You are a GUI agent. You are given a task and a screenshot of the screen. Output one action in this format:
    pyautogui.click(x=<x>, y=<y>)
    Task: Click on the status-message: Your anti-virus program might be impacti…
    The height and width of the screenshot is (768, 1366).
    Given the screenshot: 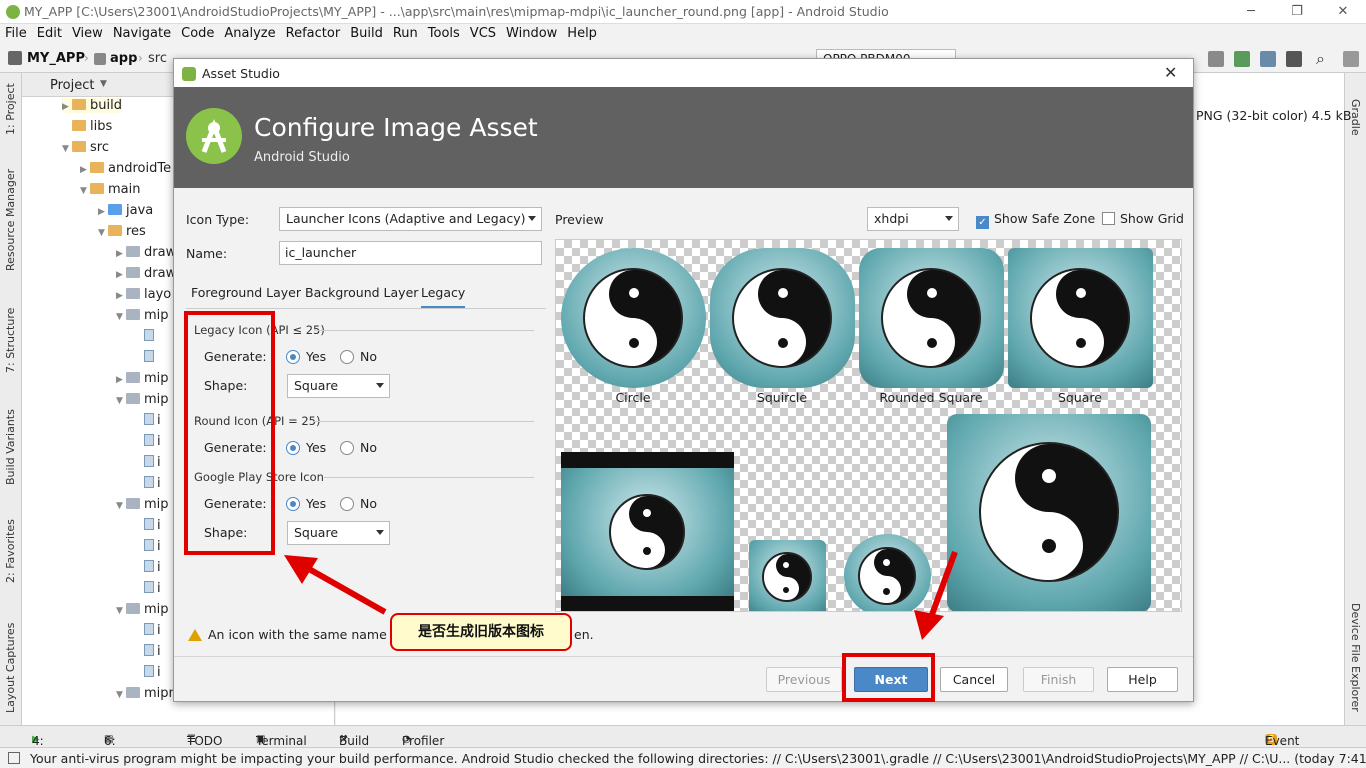 What is the action you would take?
    pyautogui.click(x=698, y=758)
    